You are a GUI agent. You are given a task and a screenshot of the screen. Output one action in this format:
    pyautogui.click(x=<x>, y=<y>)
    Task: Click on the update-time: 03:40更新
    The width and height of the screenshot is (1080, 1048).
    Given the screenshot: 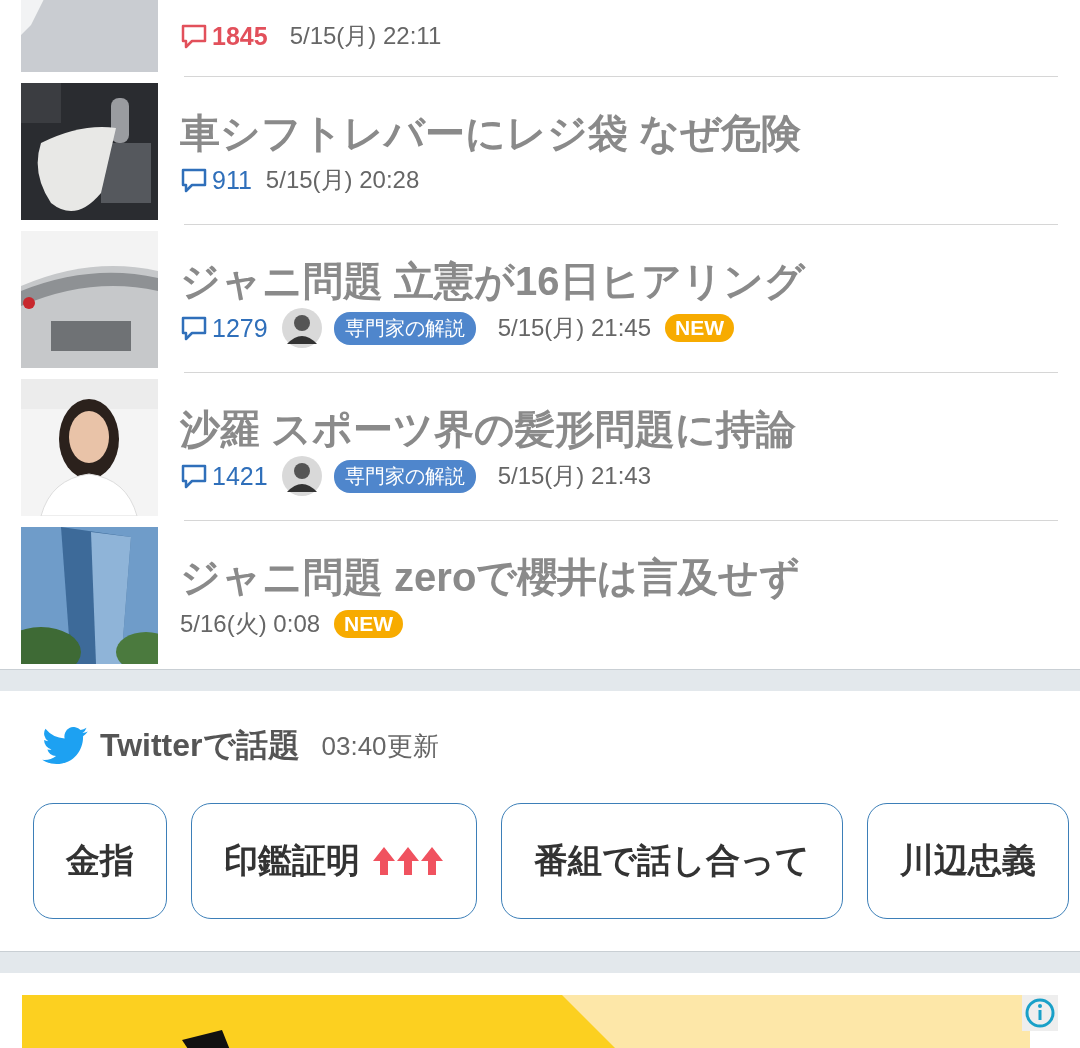 What is the action you would take?
    pyautogui.click(x=380, y=746)
    